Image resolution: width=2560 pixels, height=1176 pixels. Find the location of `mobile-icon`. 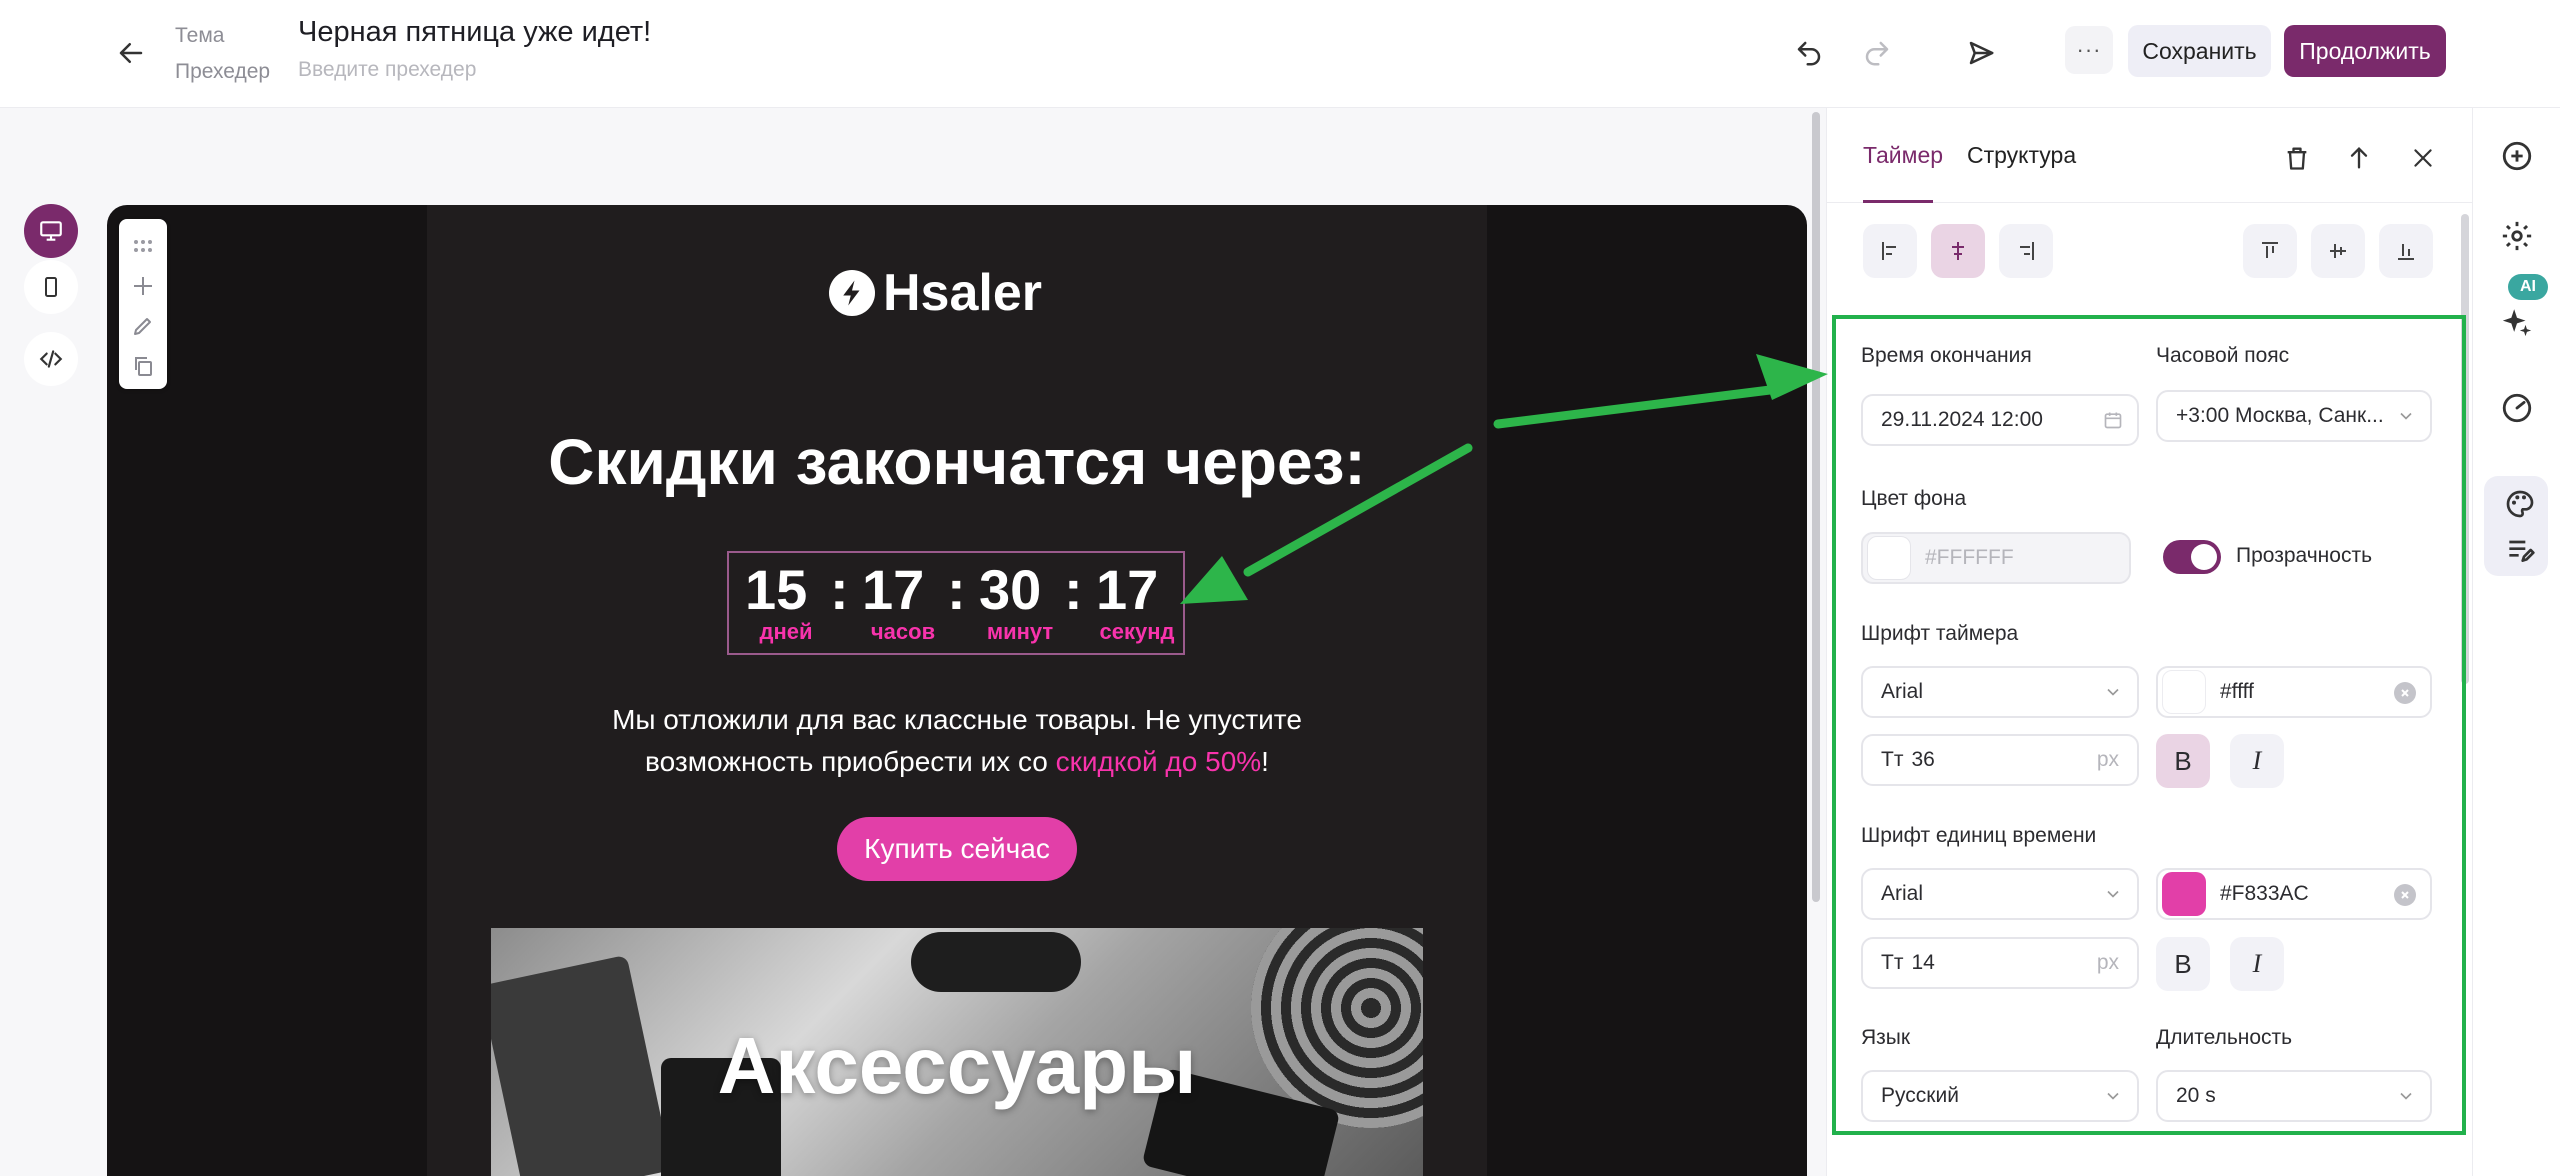

mobile-icon is located at coordinates (51, 287).